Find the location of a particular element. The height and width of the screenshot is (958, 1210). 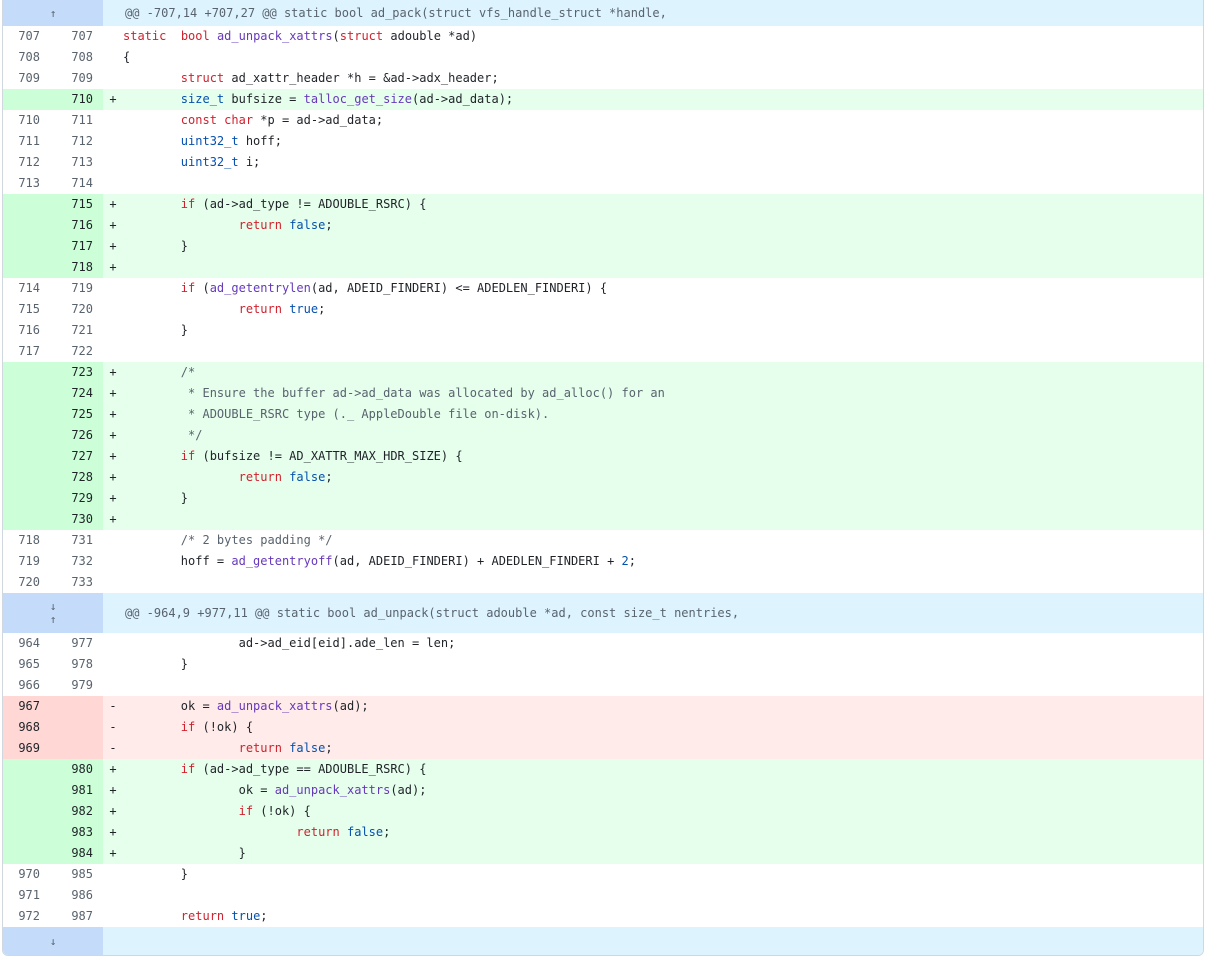

new-line-number: 980 is located at coordinates (75, 769).